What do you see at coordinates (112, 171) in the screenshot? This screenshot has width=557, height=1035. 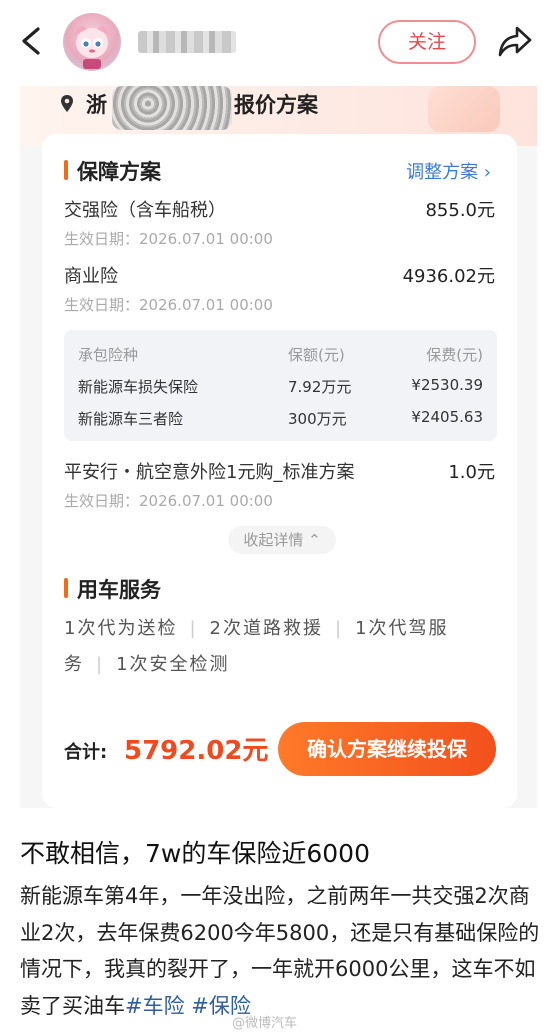 I see `coverage-section-title: 保障方案` at bounding box center [112, 171].